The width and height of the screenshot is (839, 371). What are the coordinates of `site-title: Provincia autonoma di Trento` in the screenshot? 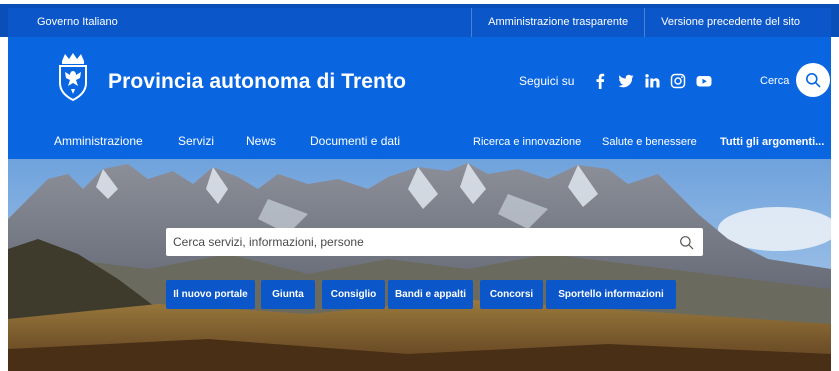 It's located at (257, 82).